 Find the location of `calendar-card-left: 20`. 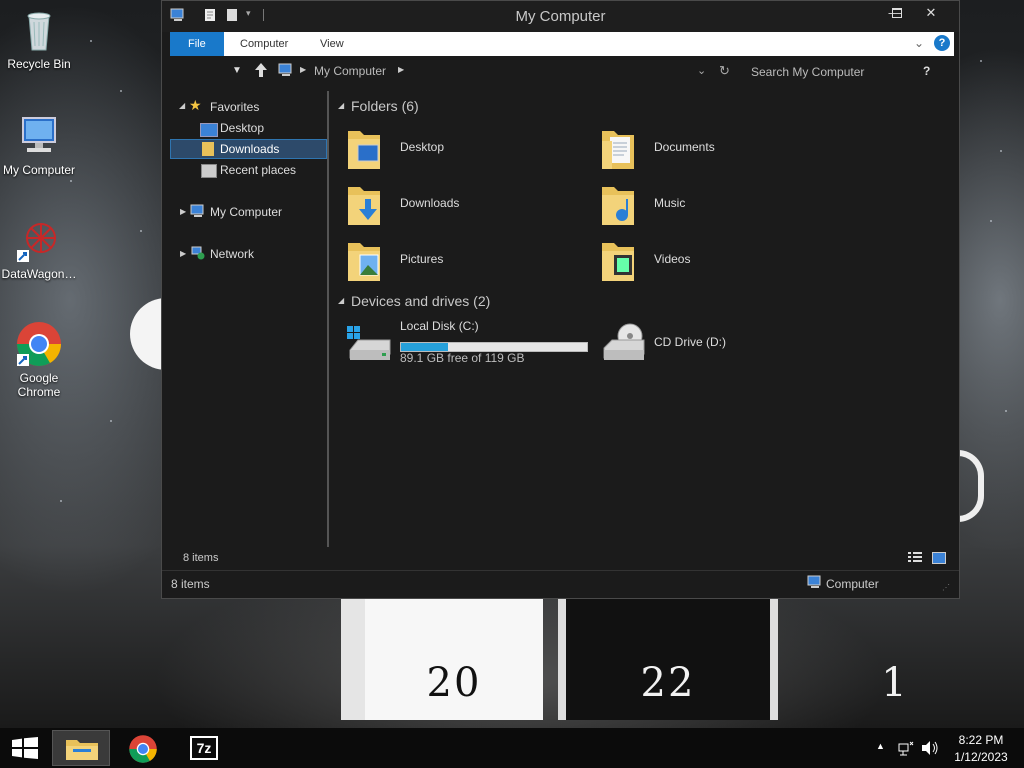

calendar-card-left: 20 is located at coordinates (442, 659).